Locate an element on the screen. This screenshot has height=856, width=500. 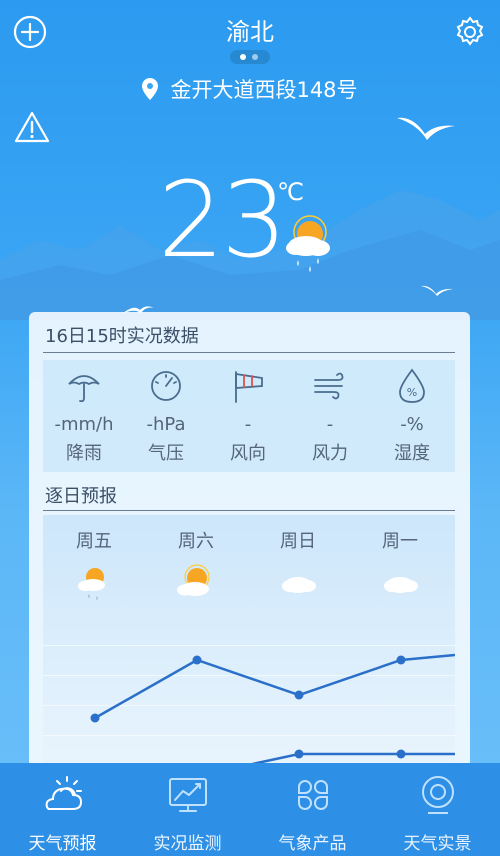
obs-rain: -mm/h 降雨 is located at coordinates (84, 416).